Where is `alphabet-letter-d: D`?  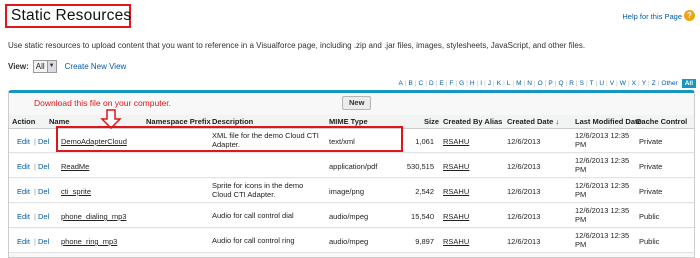
alphabet-letter-d: D is located at coordinates (431, 83).